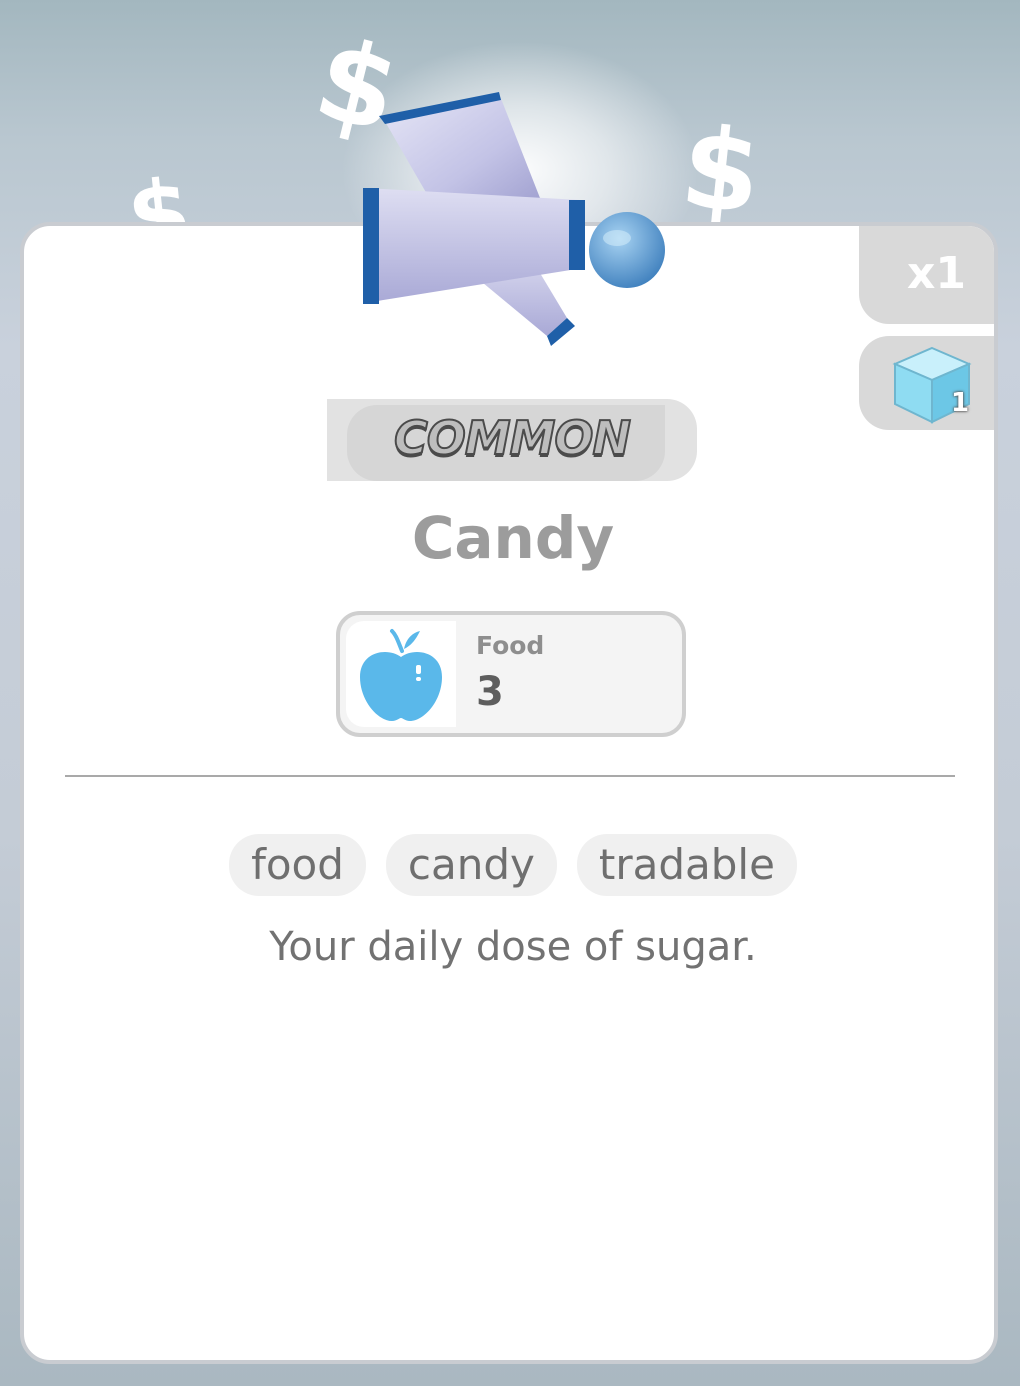 Image resolution: width=1020 pixels, height=1386 pixels. I want to click on tag-list: food candy tradable, so click(509, 865).